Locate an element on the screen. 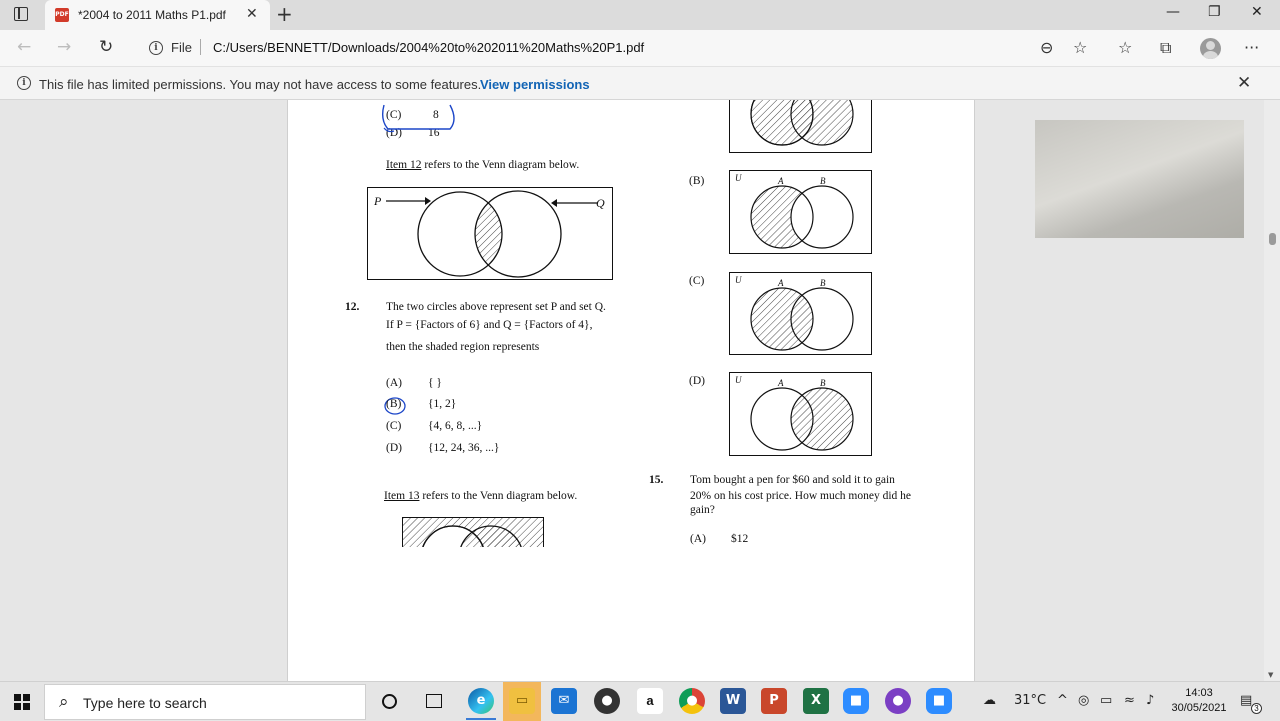 The width and height of the screenshot is (1280, 721). q15-number: 15. is located at coordinates (656, 480).